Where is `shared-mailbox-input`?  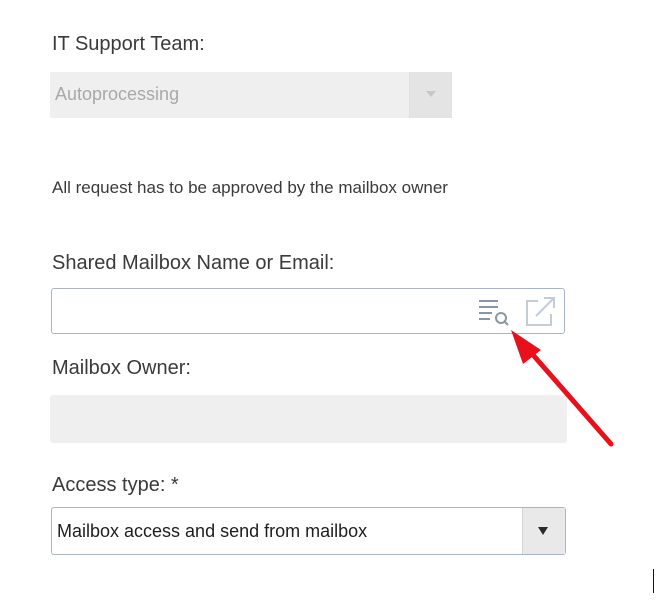
shared-mailbox-input is located at coordinates (308, 311).